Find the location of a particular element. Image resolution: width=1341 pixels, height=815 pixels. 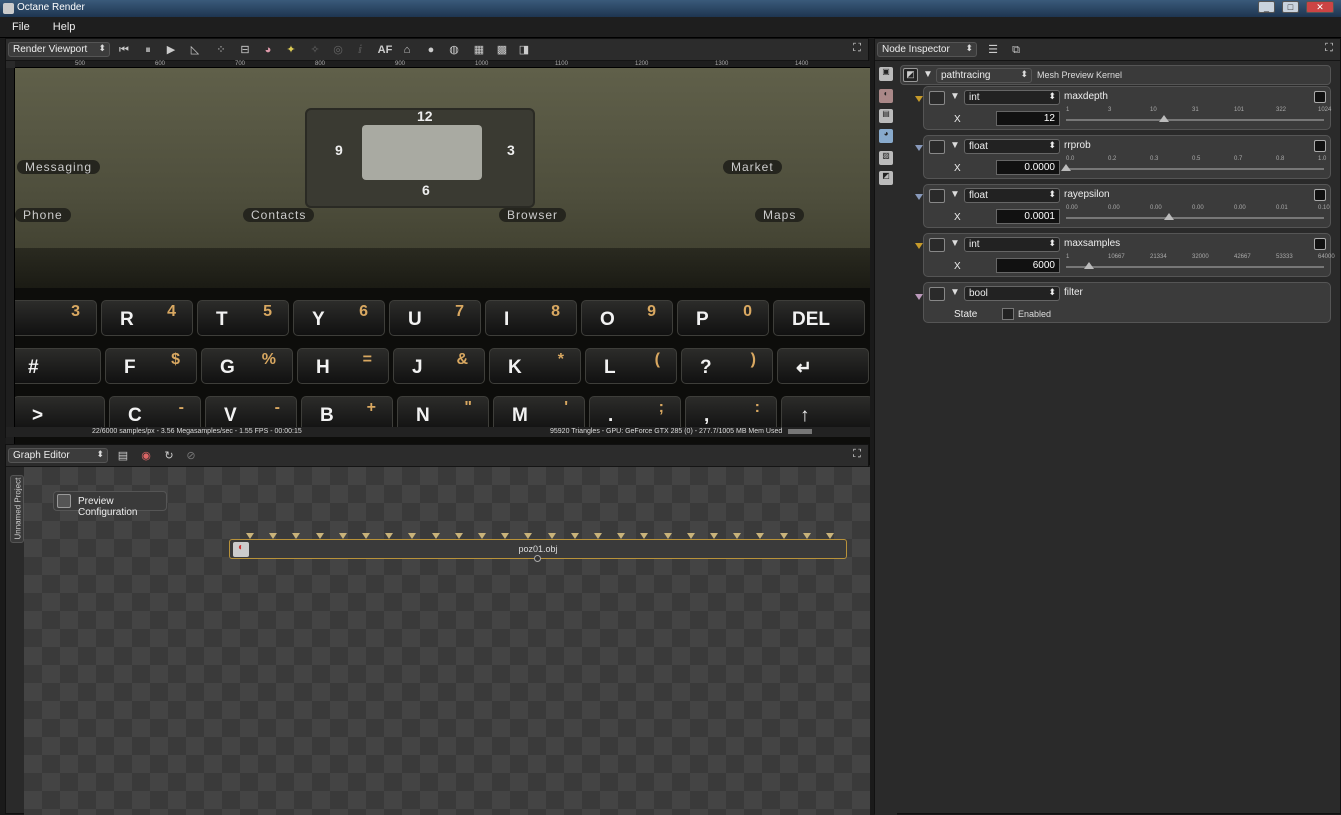

load-mesh-icon: ◉ is located at coordinates (146, 456).